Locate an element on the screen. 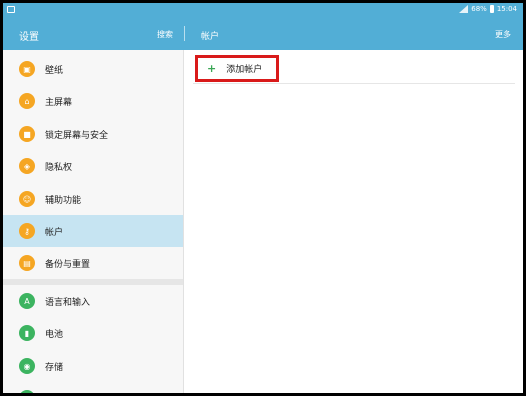 The width and height of the screenshot is (526, 396). sidebar-item-accounts: ⚷ 帐户 is located at coordinates (93, 231).